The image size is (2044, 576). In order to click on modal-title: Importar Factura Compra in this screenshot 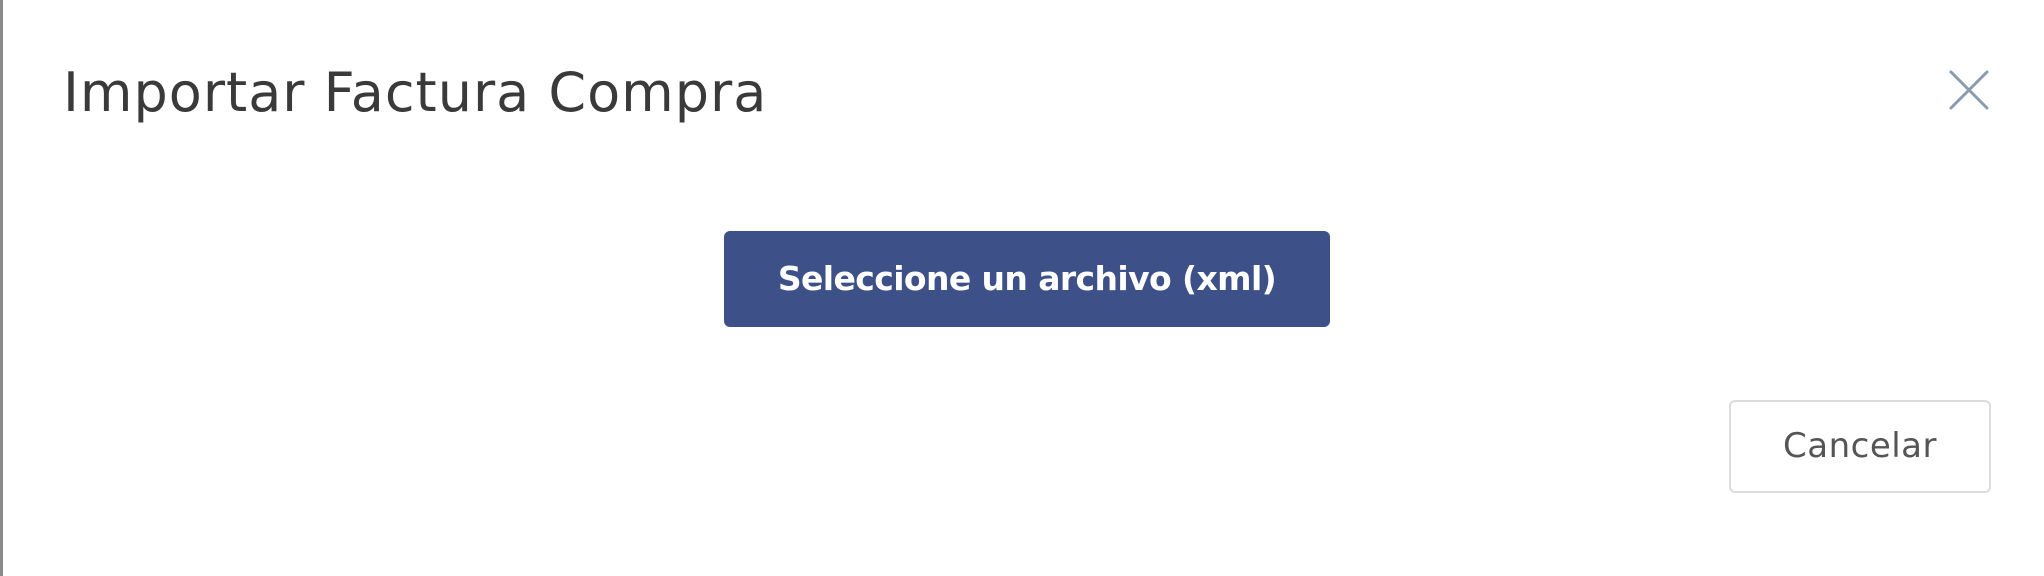, I will do `click(415, 92)`.